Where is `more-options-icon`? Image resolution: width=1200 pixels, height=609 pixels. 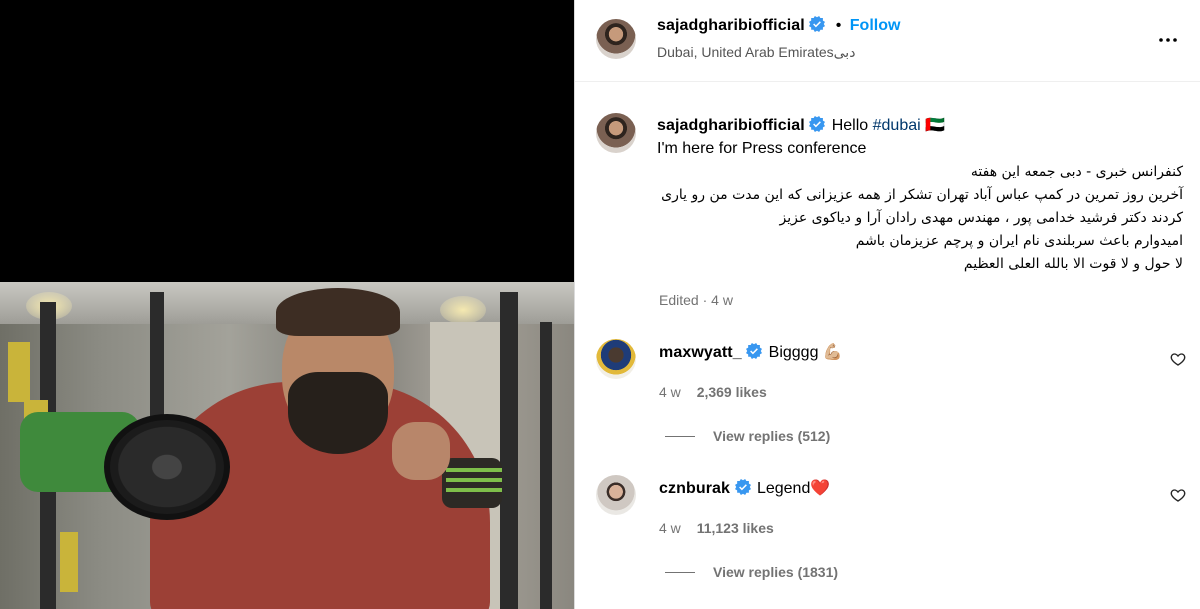 more-options-icon is located at coordinates (1168, 40).